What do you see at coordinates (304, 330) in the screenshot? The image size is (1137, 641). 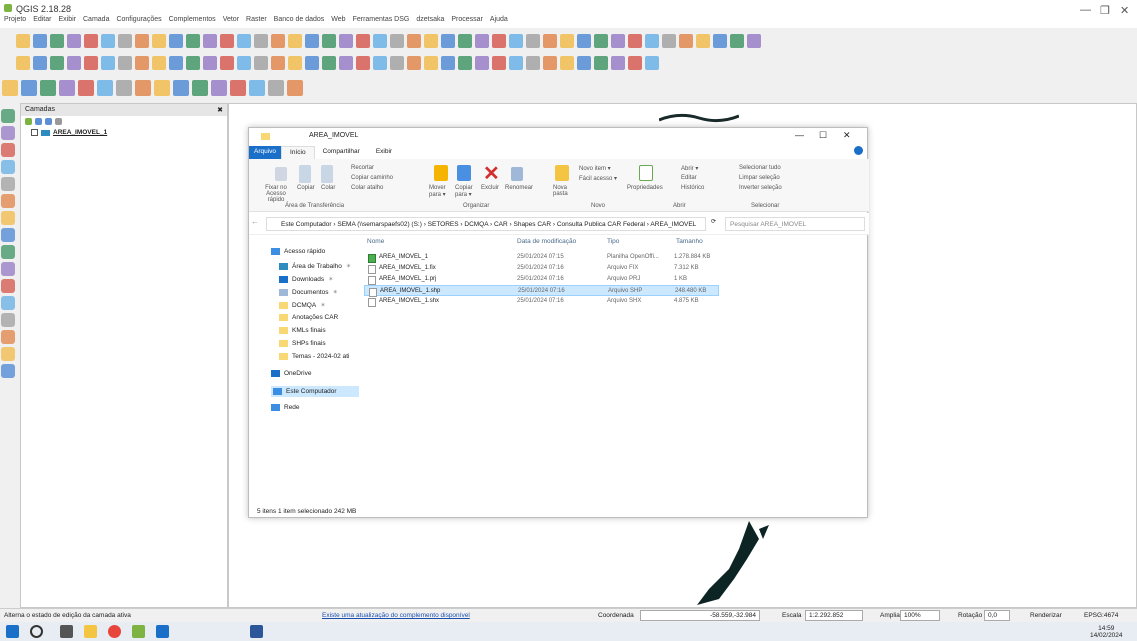 I see `nav-item: KMLs finais` at bounding box center [304, 330].